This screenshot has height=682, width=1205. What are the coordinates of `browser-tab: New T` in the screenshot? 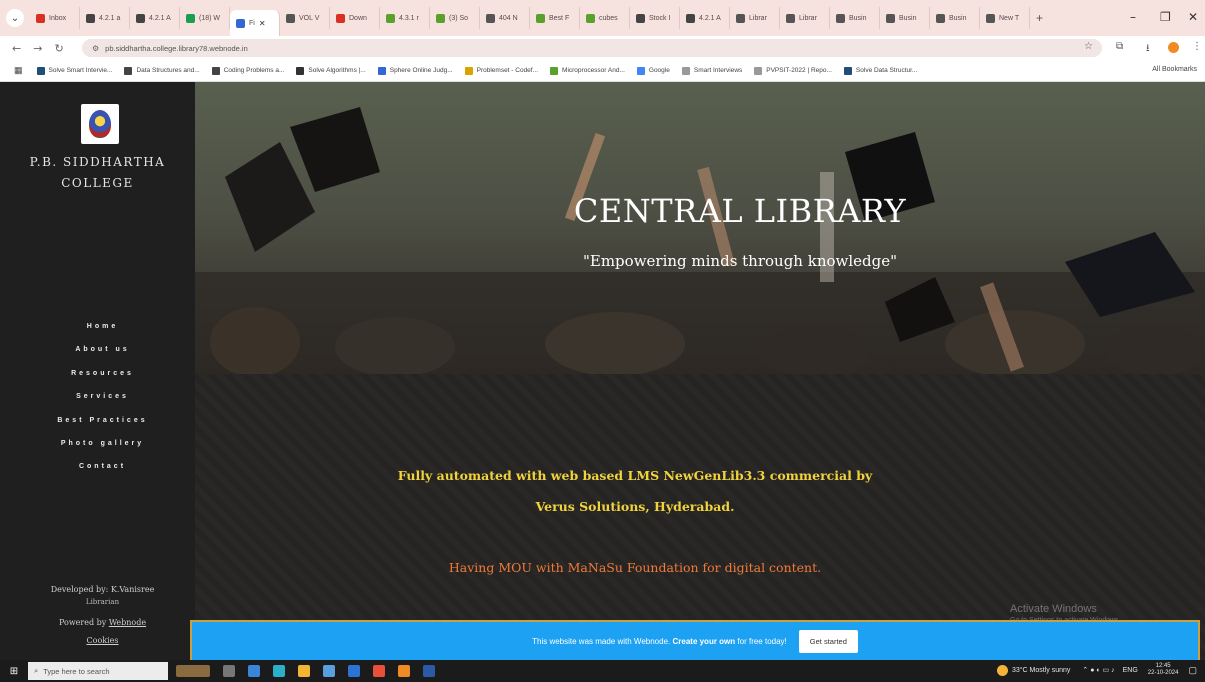 It's located at (1005, 18).